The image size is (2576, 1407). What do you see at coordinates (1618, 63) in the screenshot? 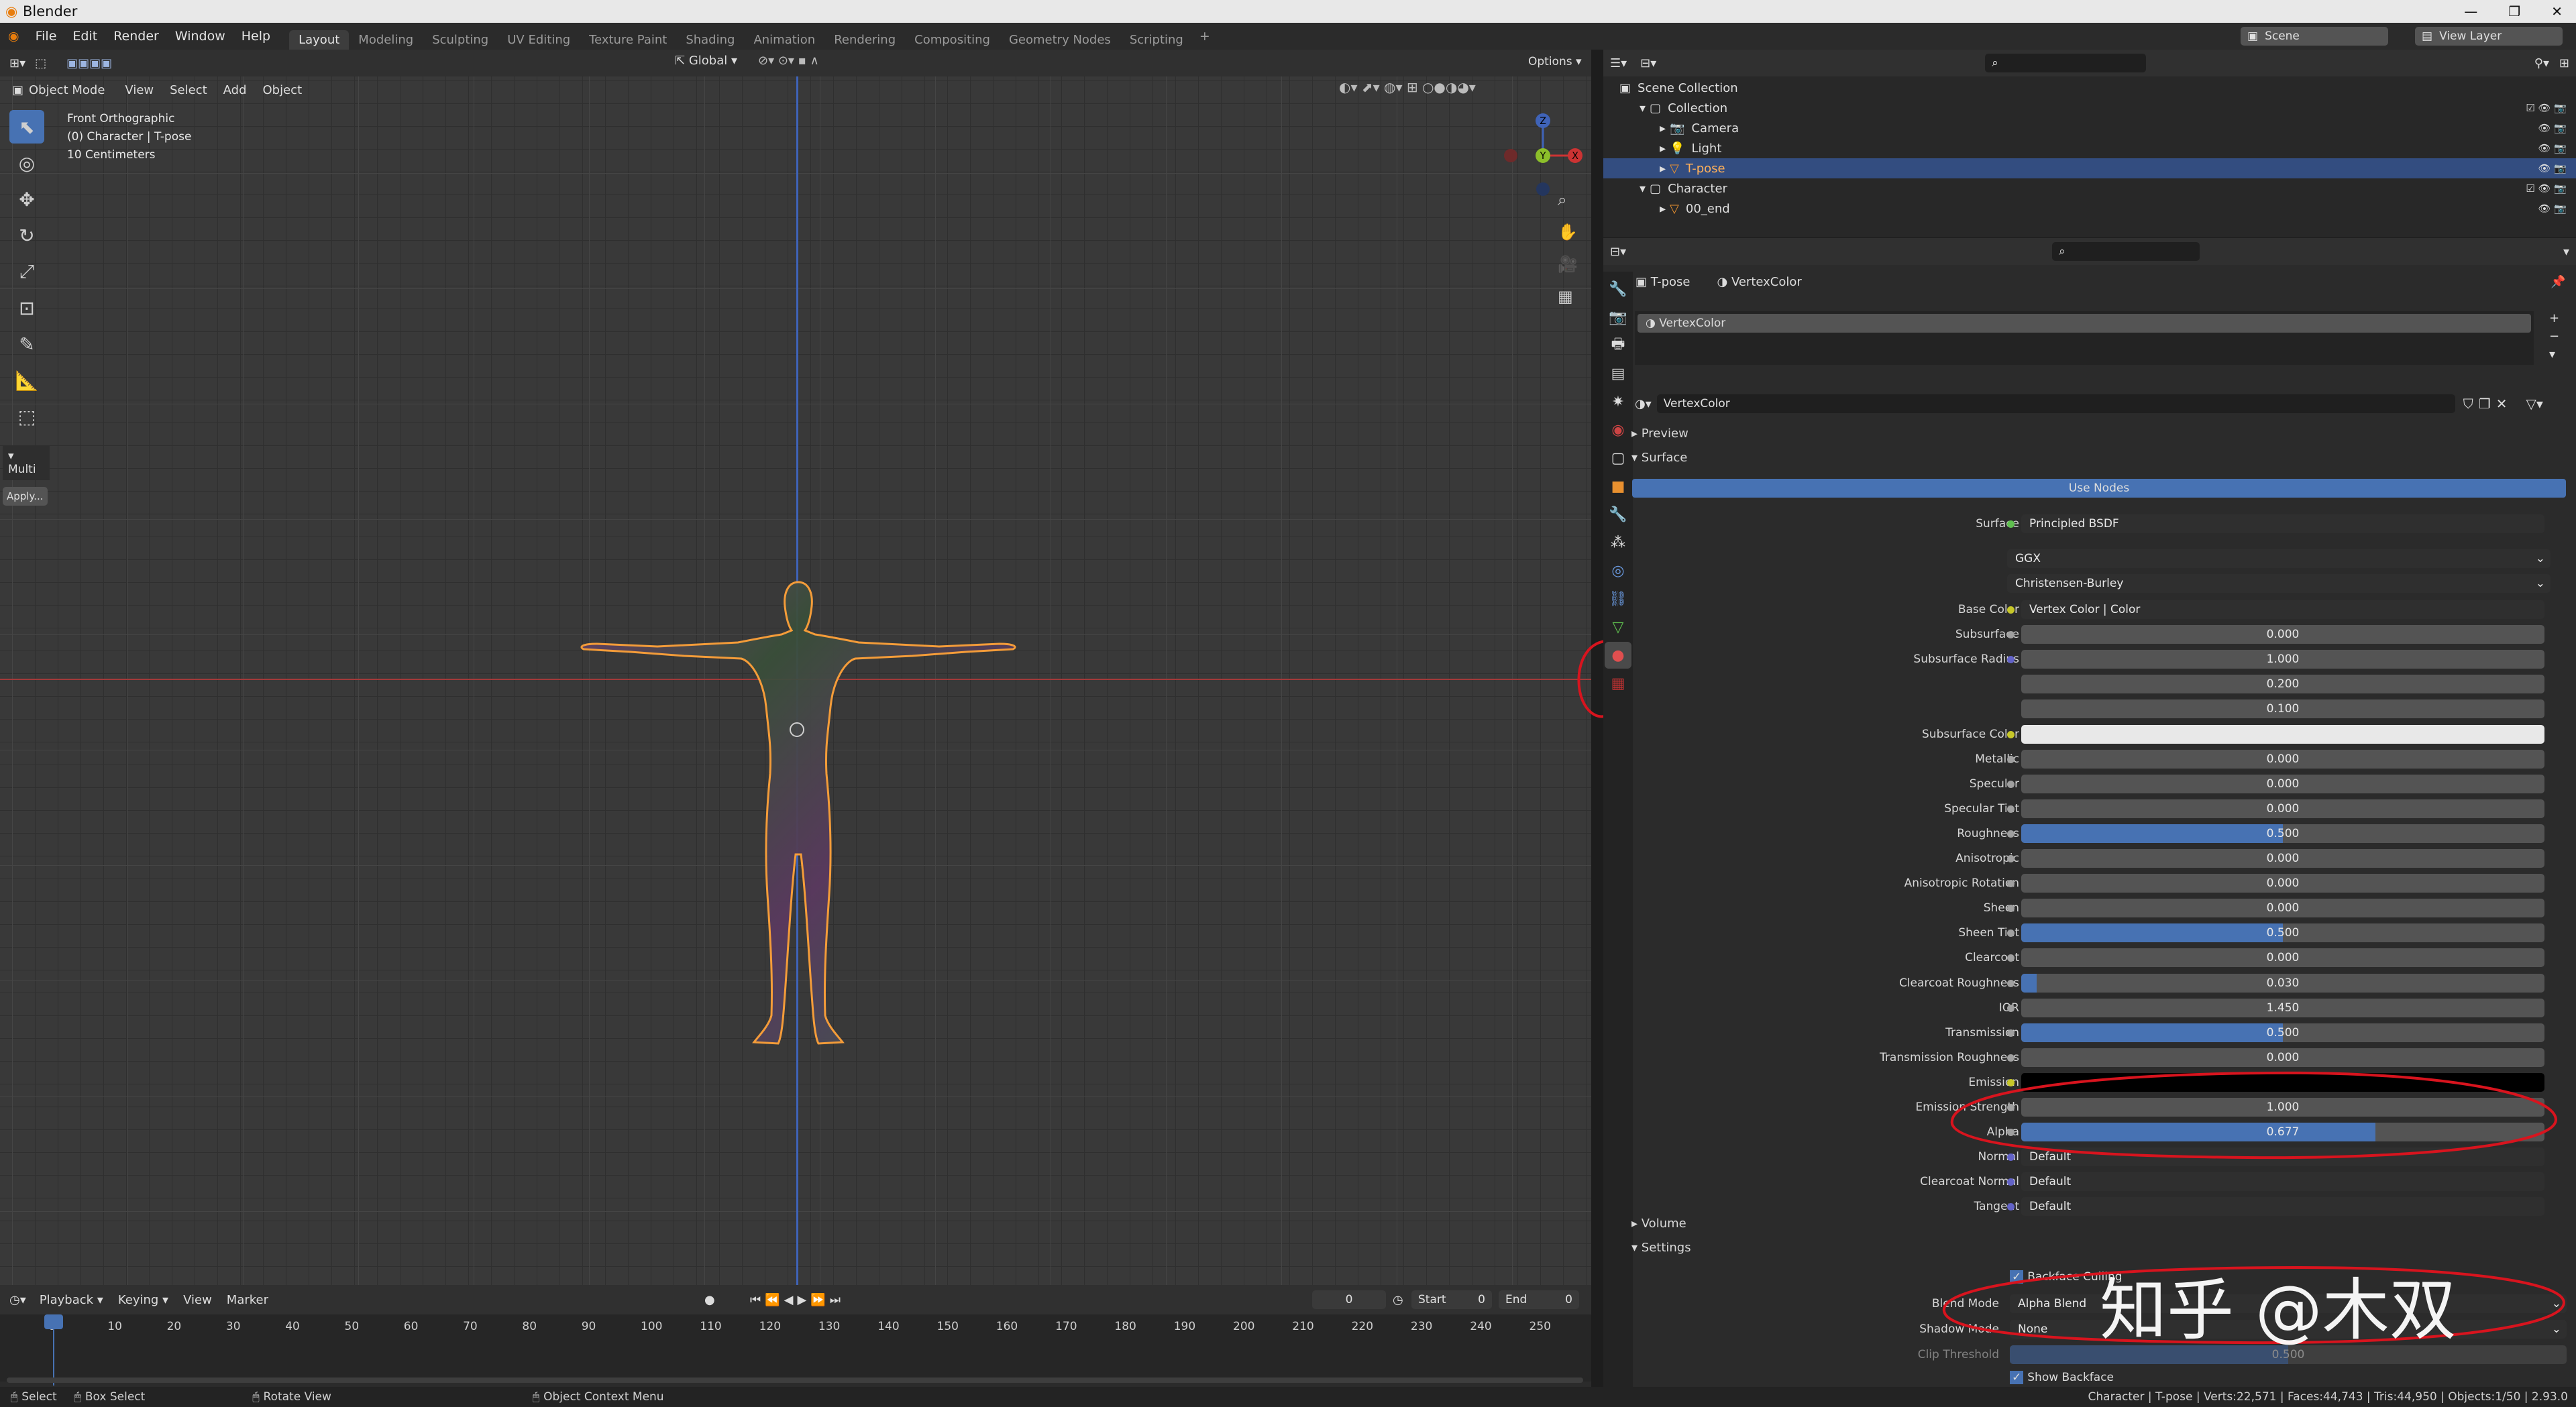
I see `outliner-editor-icon: ☰▾` at bounding box center [1618, 63].